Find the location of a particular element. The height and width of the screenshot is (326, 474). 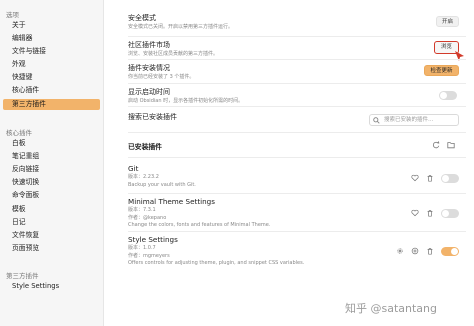

check-updates-button: 检查更新 is located at coordinates (441, 70).